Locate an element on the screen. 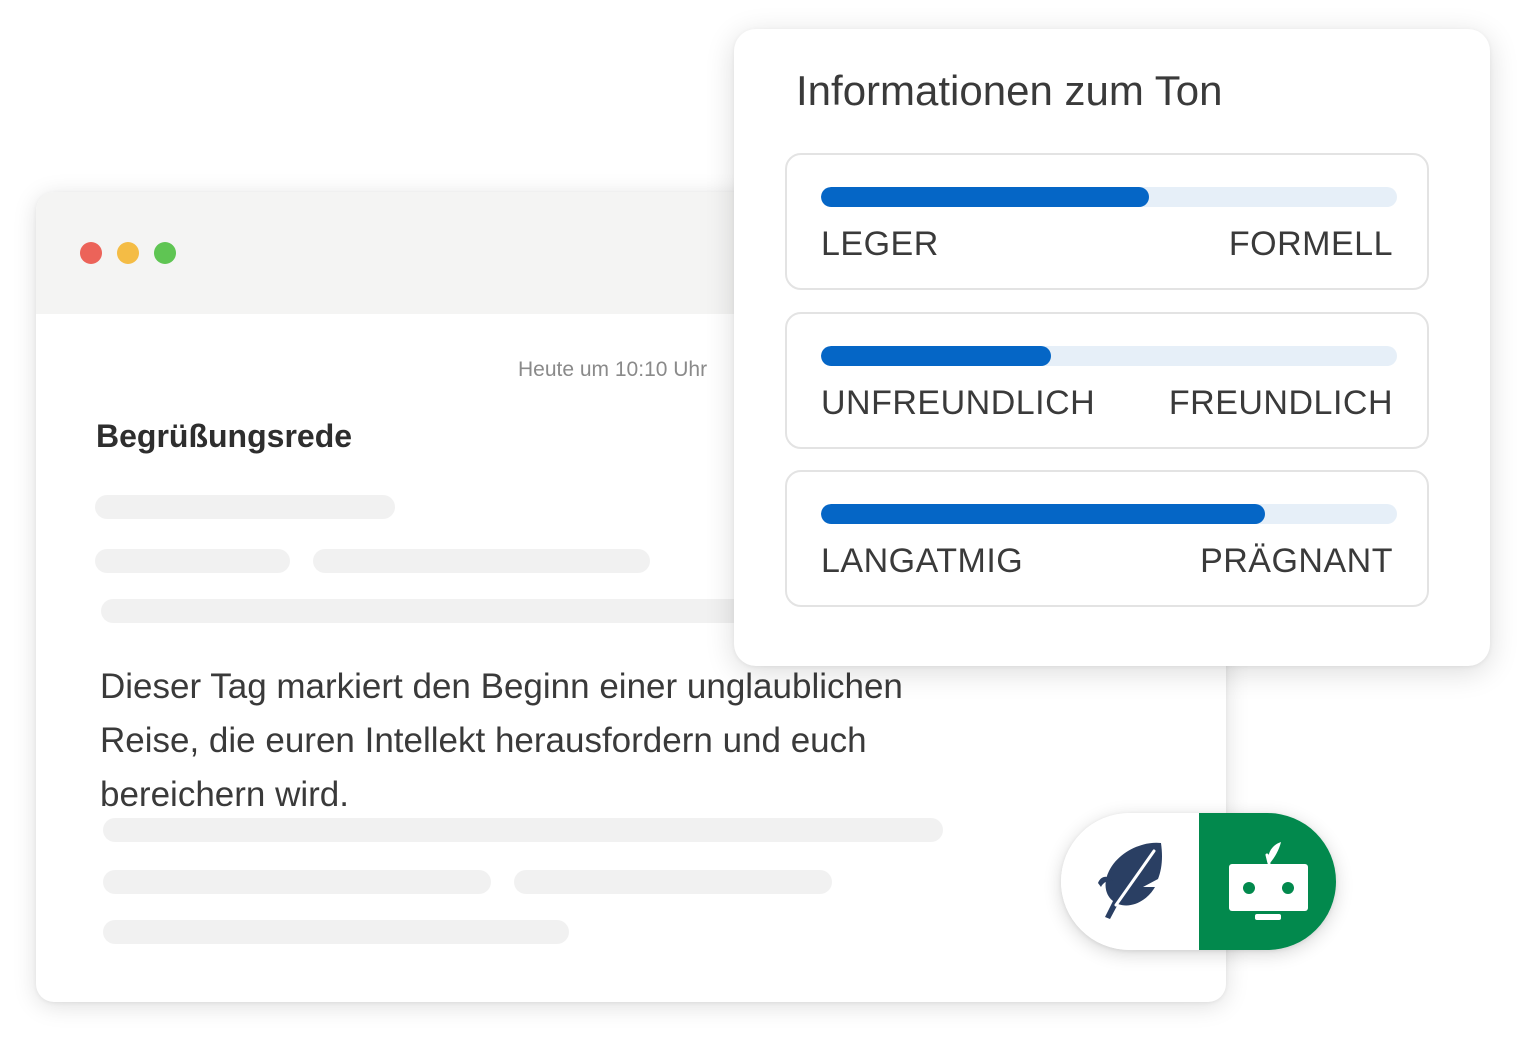 This screenshot has height=1051, width=1524. tone-scale-card: UNFREUNDLICH FREUNDLICH is located at coordinates (1107, 380).